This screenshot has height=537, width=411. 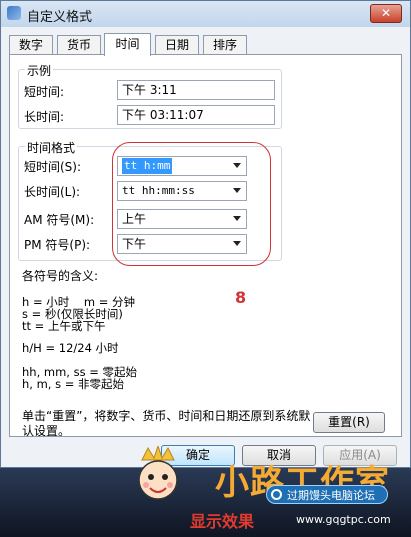 What do you see at coordinates (386, 13) in the screenshot?
I see `close-button: ✕` at bounding box center [386, 13].